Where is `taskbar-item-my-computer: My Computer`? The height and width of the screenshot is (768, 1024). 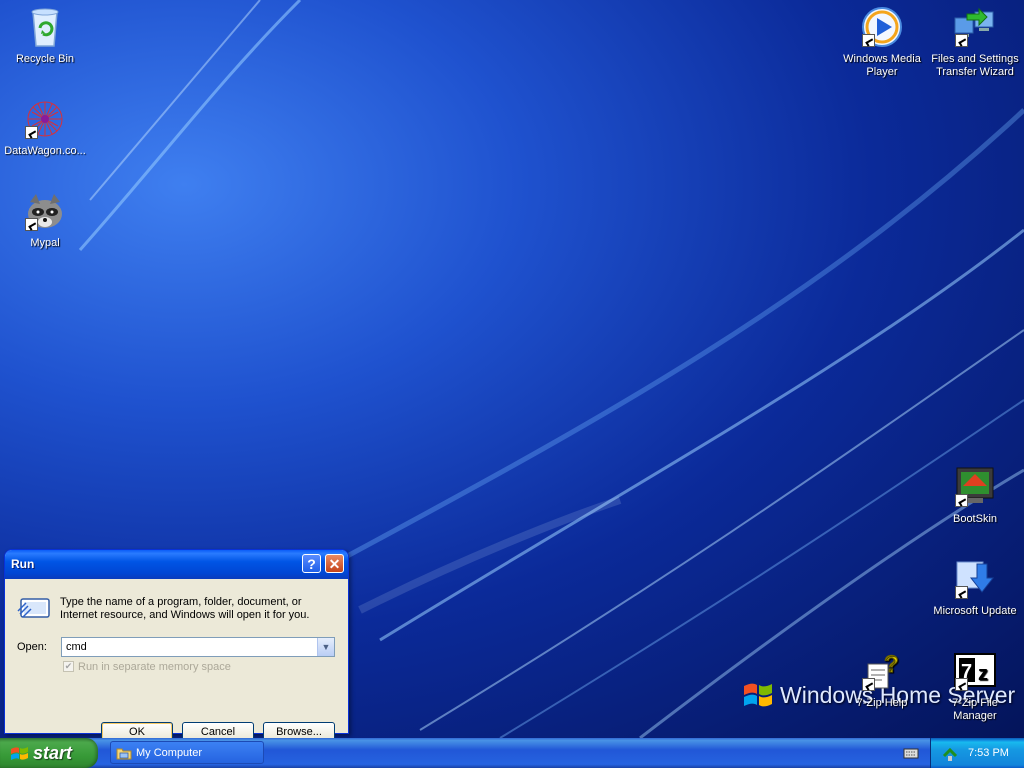 taskbar-item-my-computer: My Computer is located at coordinates (187, 752).